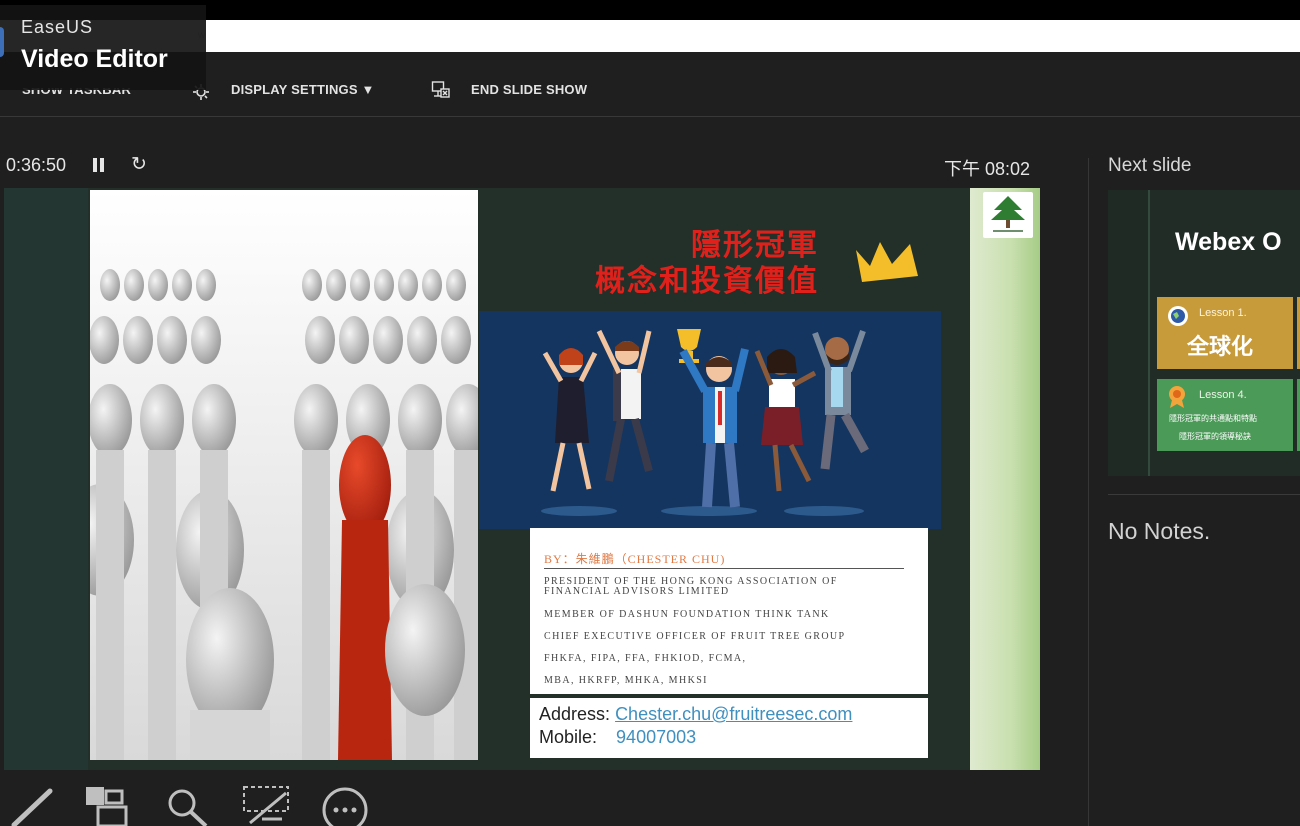  Describe the element at coordinates (108, 805) in the screenshot. I see `slides-grid-icon` at that location.